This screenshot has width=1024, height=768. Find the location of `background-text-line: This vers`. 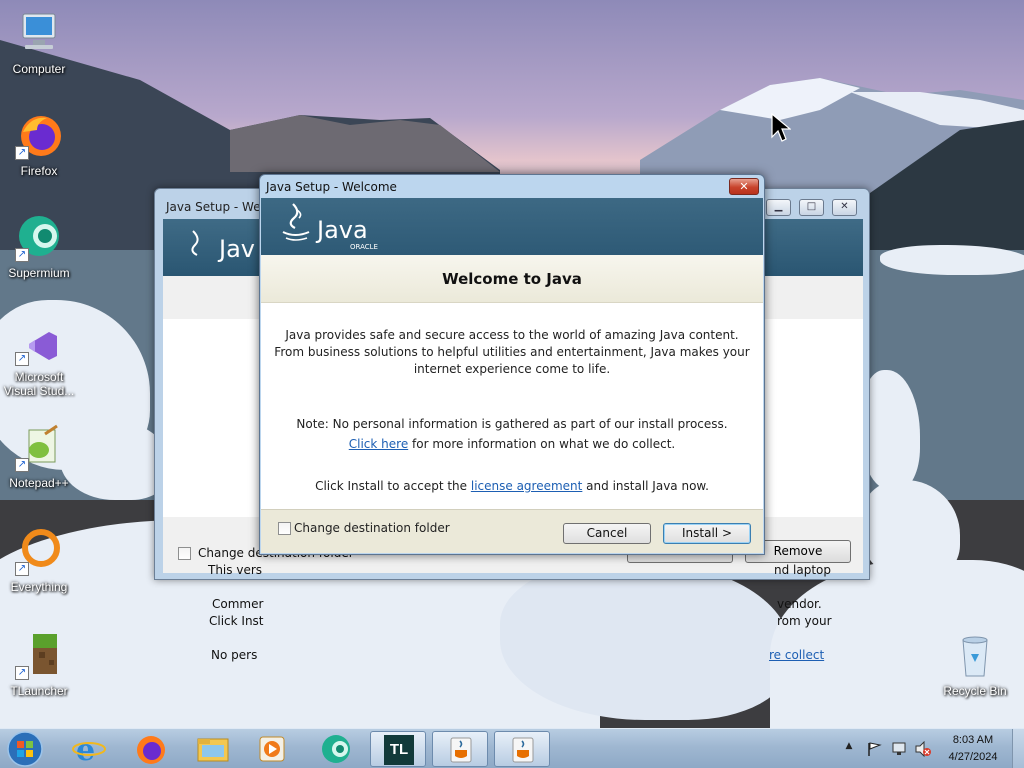

background-text-line: This vers is located at coordinates (235, 570).